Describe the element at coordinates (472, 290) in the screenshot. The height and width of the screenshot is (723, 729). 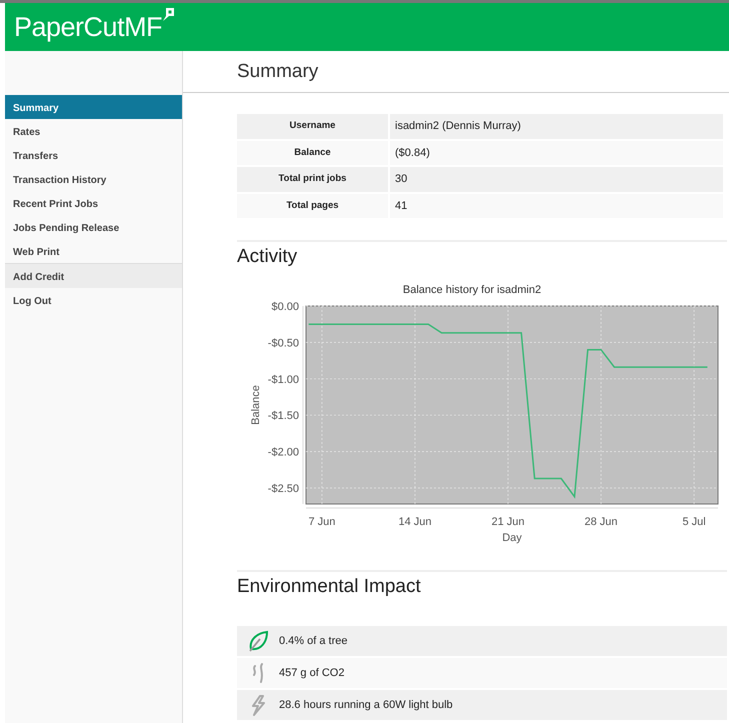
I see `chart-title: Balance history for isadmin2` at that location.